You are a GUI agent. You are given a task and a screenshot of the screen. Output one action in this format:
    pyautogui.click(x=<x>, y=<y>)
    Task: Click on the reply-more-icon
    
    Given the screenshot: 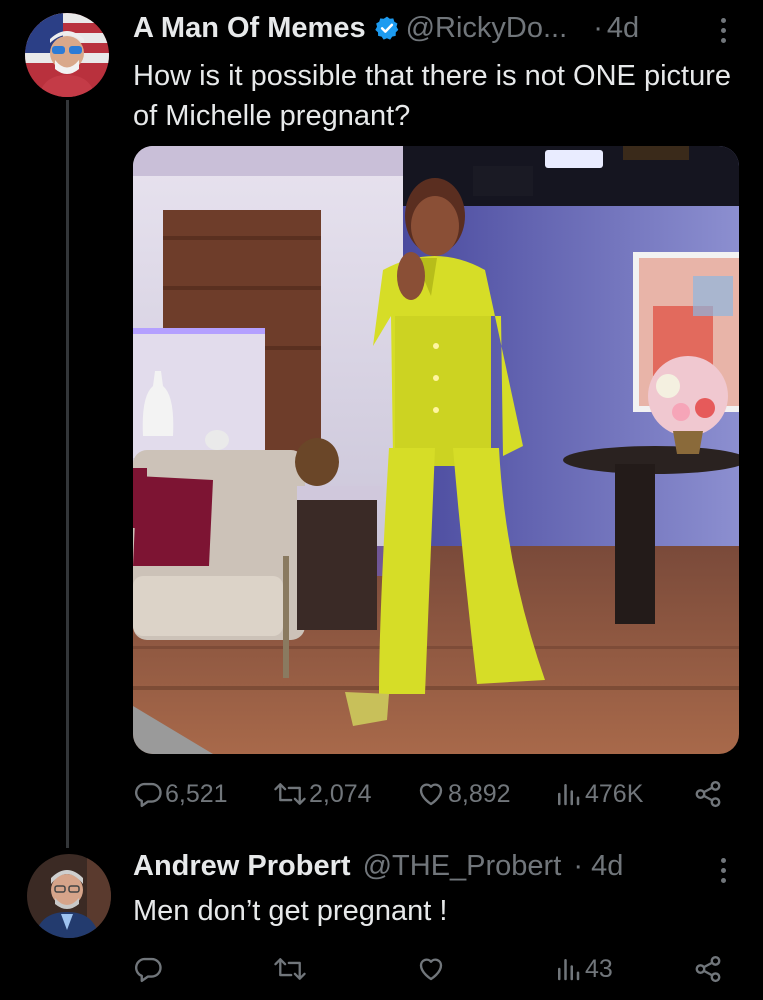 What is the action you would take?
    pyautogui.click(x=724, y=873)
    